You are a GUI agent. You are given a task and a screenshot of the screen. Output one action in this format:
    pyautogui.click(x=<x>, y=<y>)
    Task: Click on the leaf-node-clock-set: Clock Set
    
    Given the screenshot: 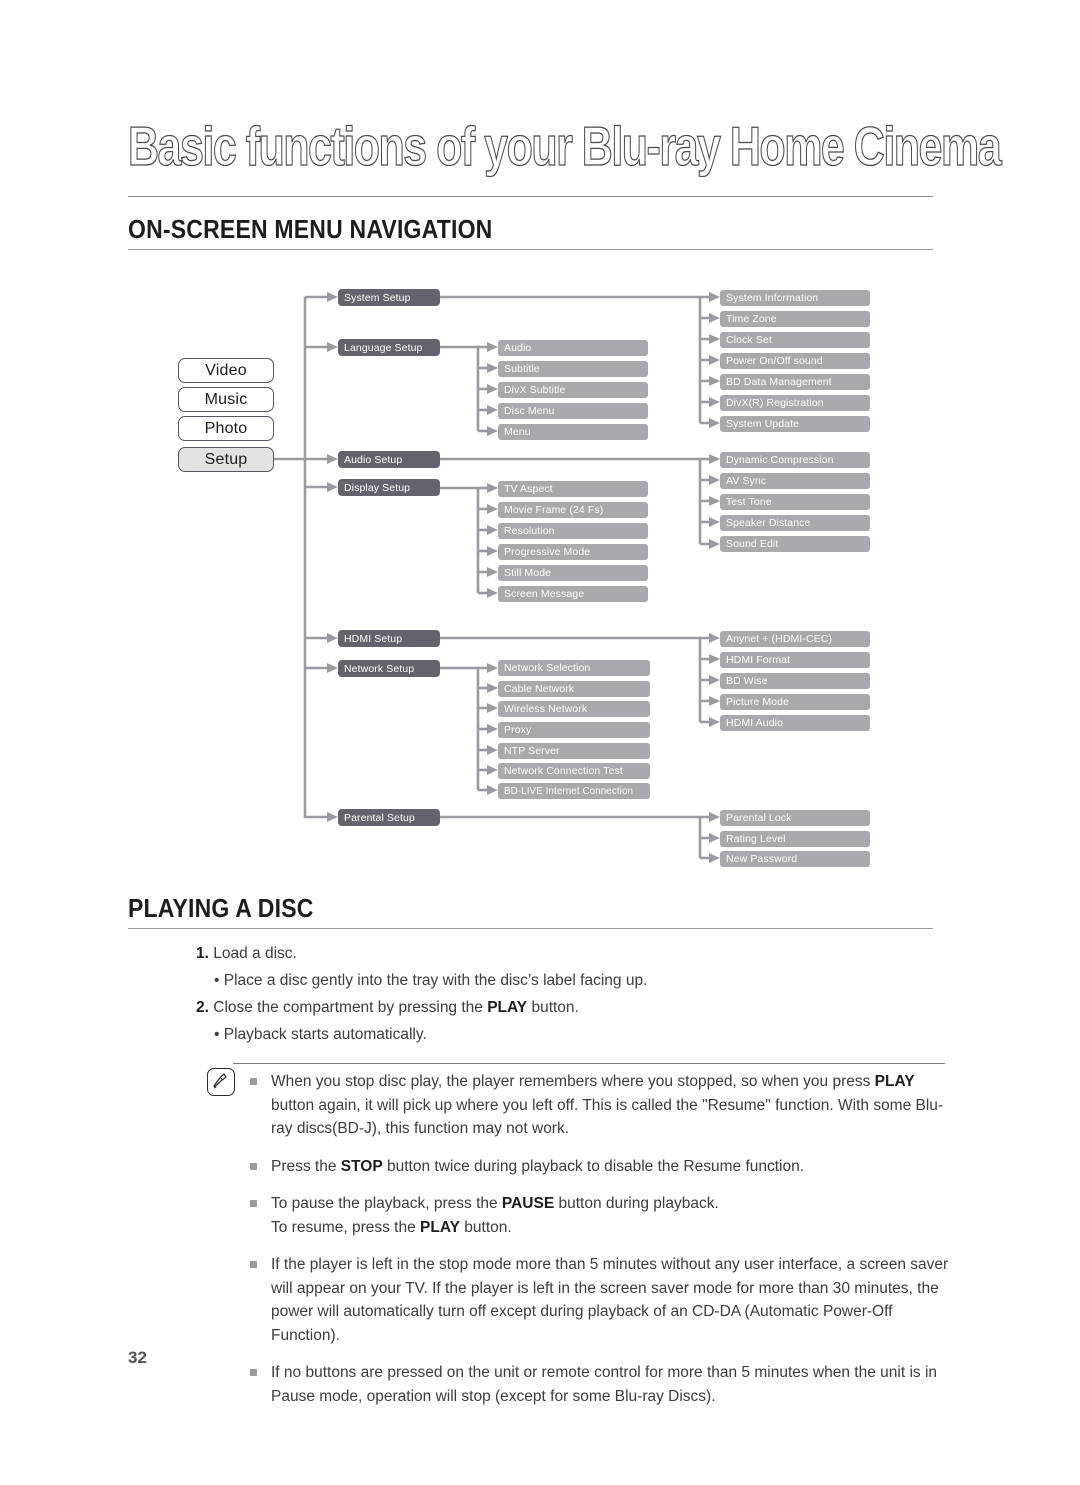 What is the action you would take?
    pyautogui.click(x=795, y=340)
    